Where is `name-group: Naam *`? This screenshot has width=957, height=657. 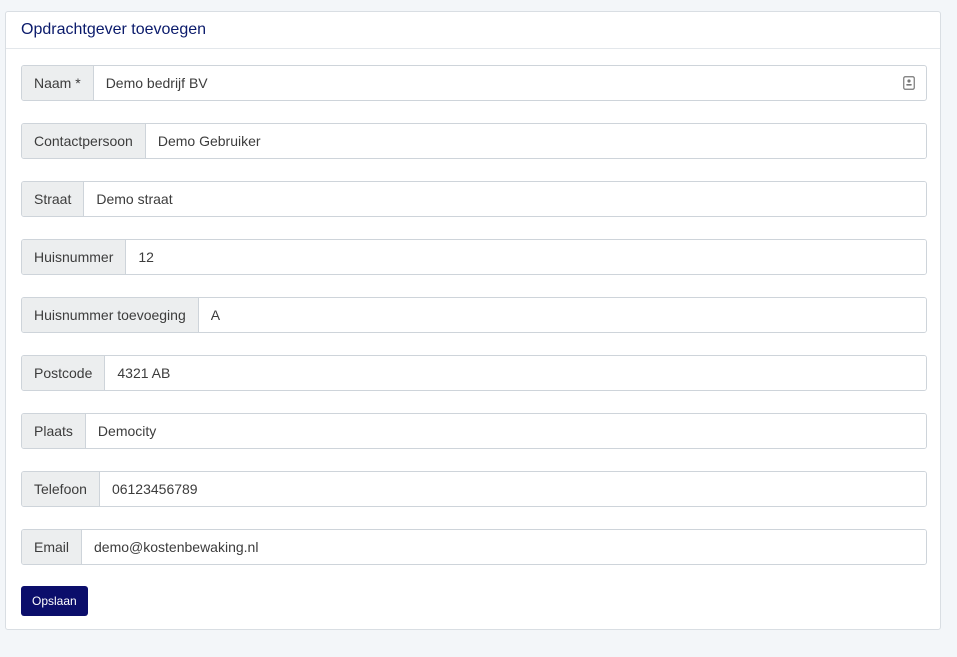 name-group: Naam * is located at coordinates (474, 83).